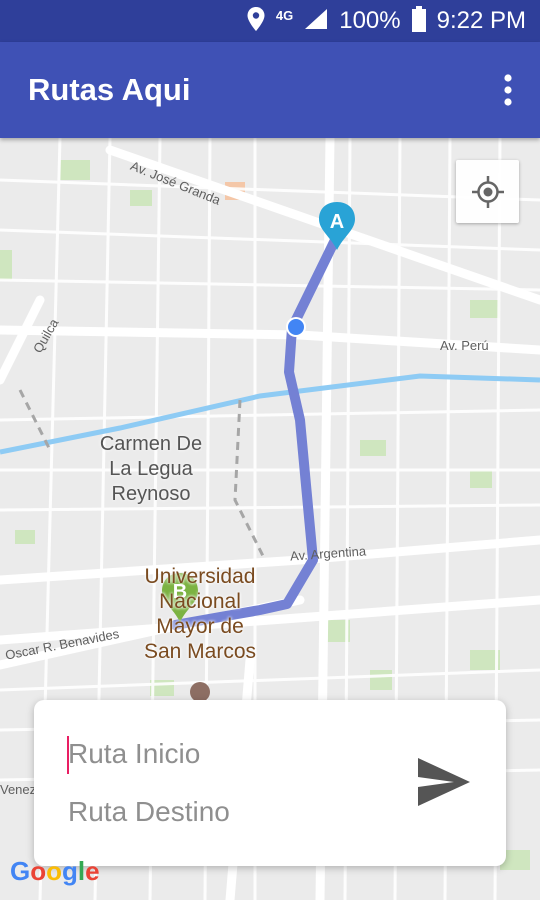  I want to click on battery-icon, so click(419, 21).